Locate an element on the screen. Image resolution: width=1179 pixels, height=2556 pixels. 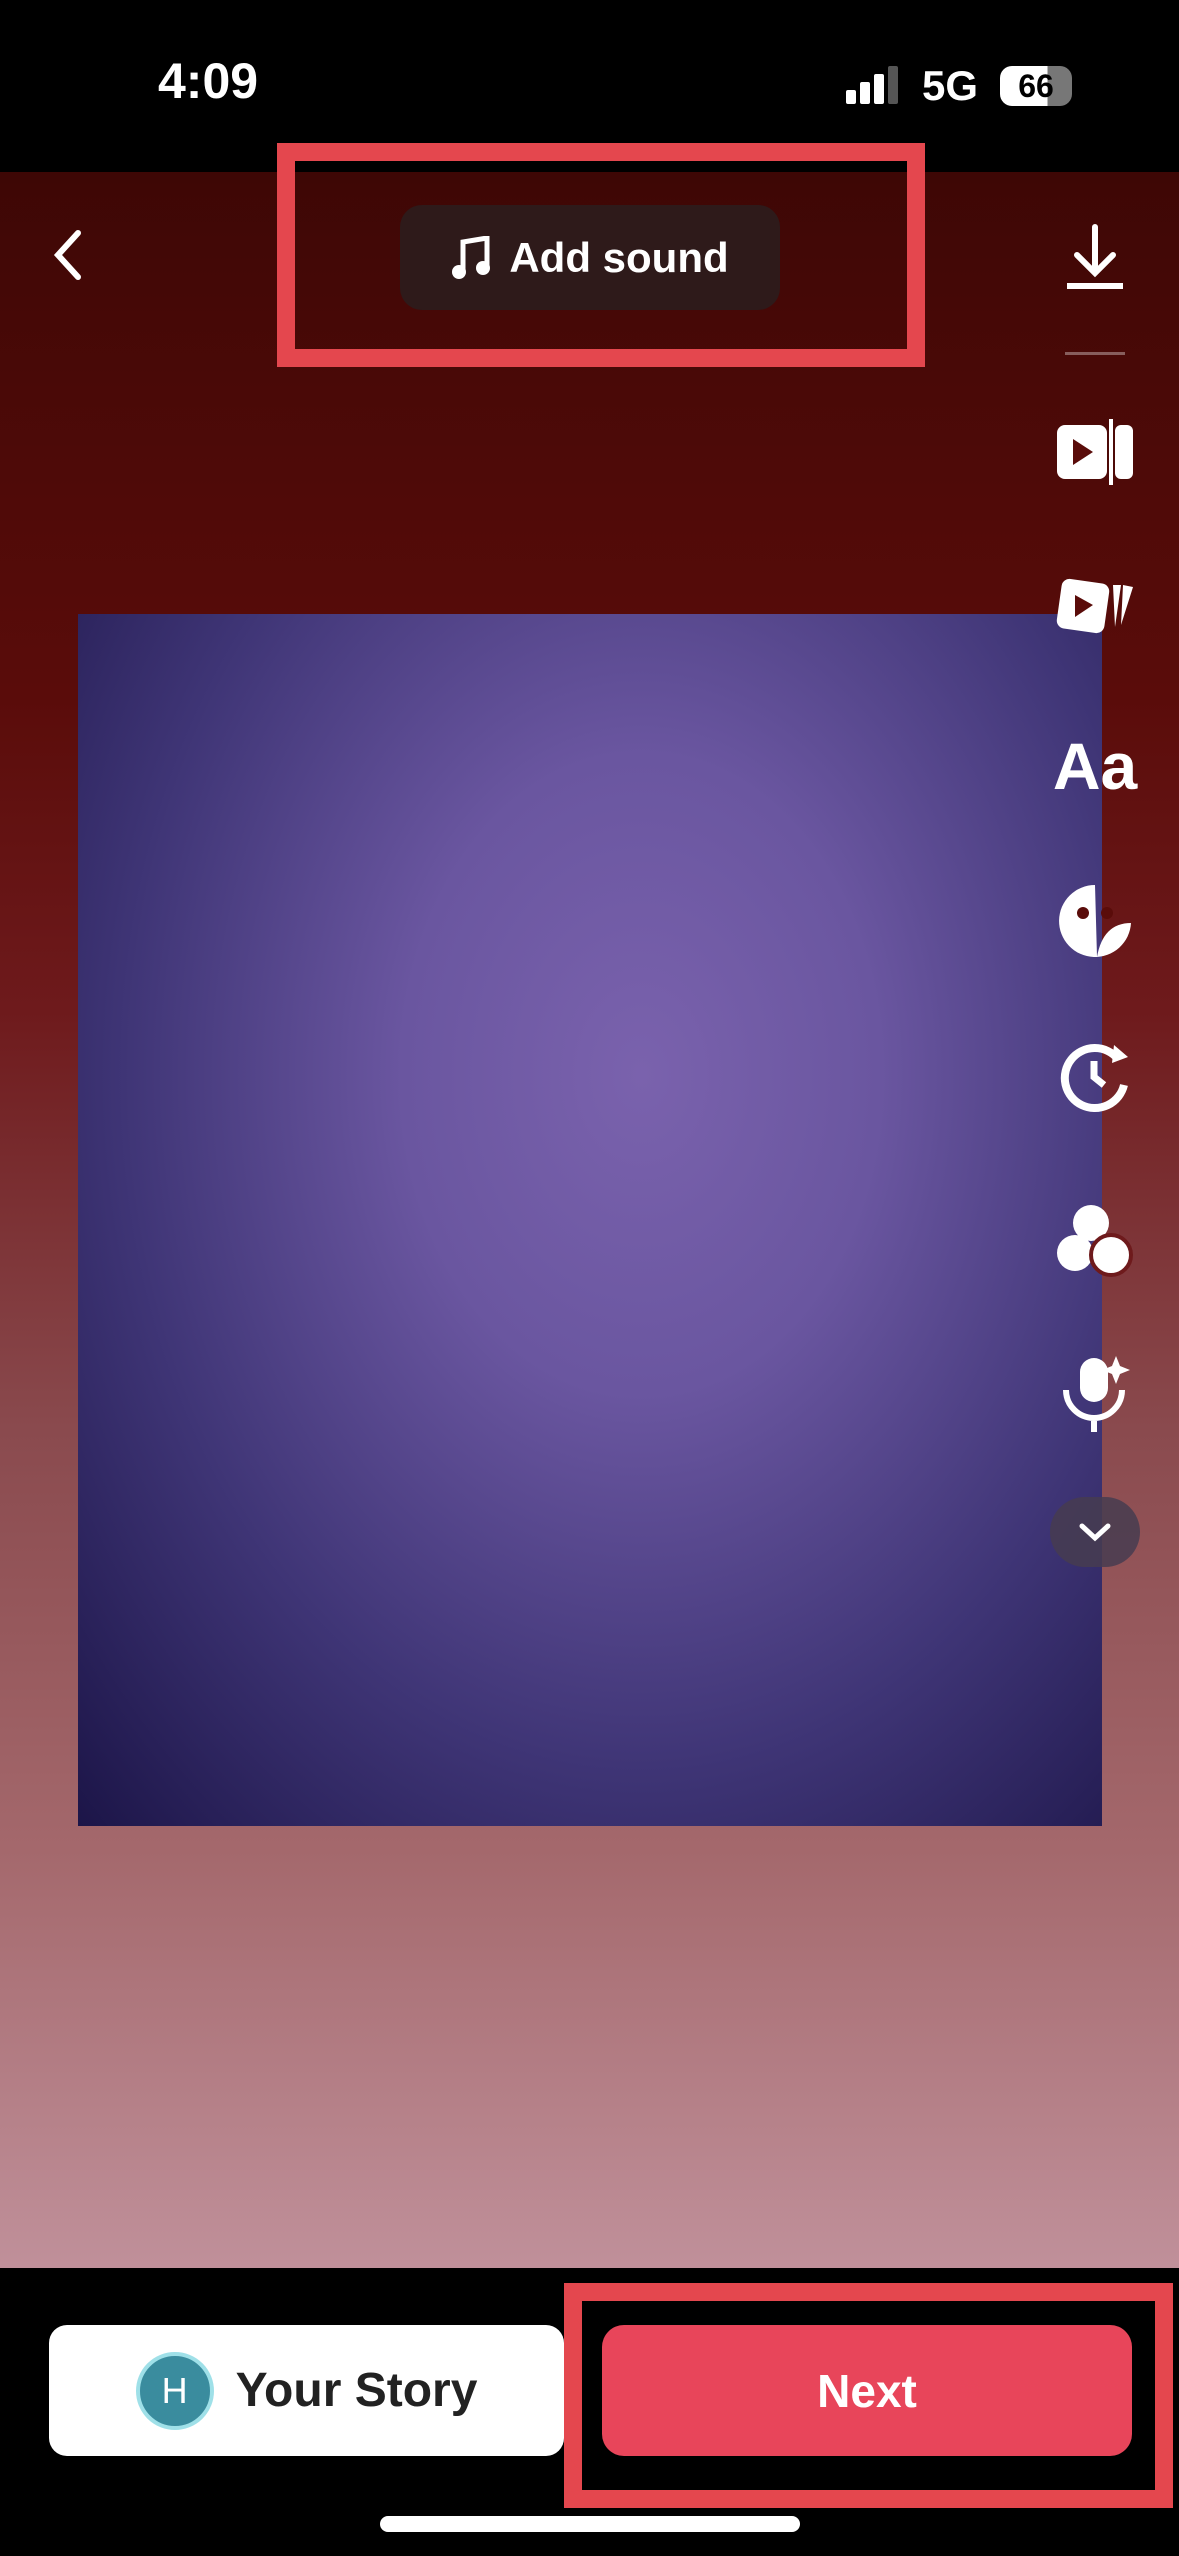
clock: 4:09 is located at coordinates (208, 81).